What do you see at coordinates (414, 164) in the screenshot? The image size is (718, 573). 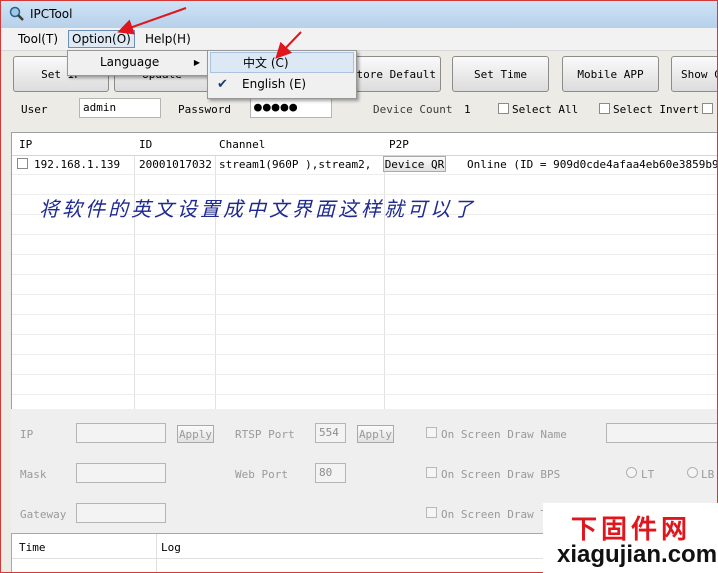 I see `device-qr-button: Device QR` at bounding box center [414, 164].